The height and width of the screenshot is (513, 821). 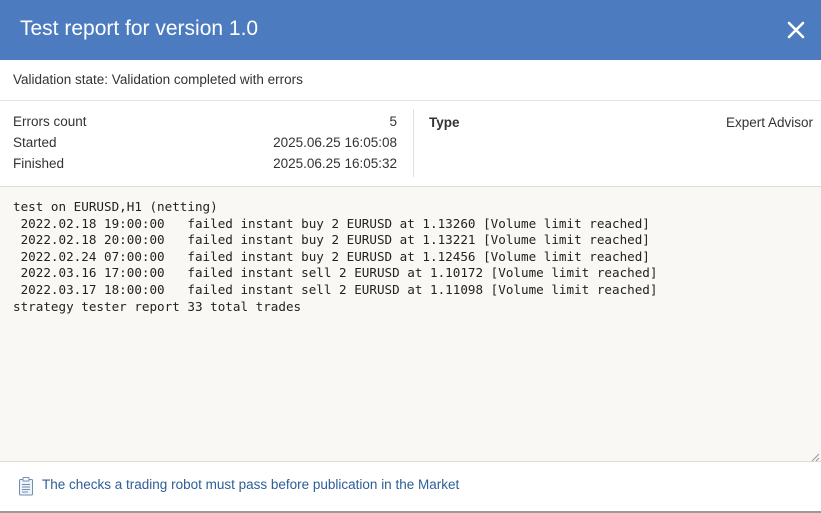 What do you see at coordinates (769, 122) in the screenshot?
I see `type-value: Expert Advisor` at bounding box center [769, 122].